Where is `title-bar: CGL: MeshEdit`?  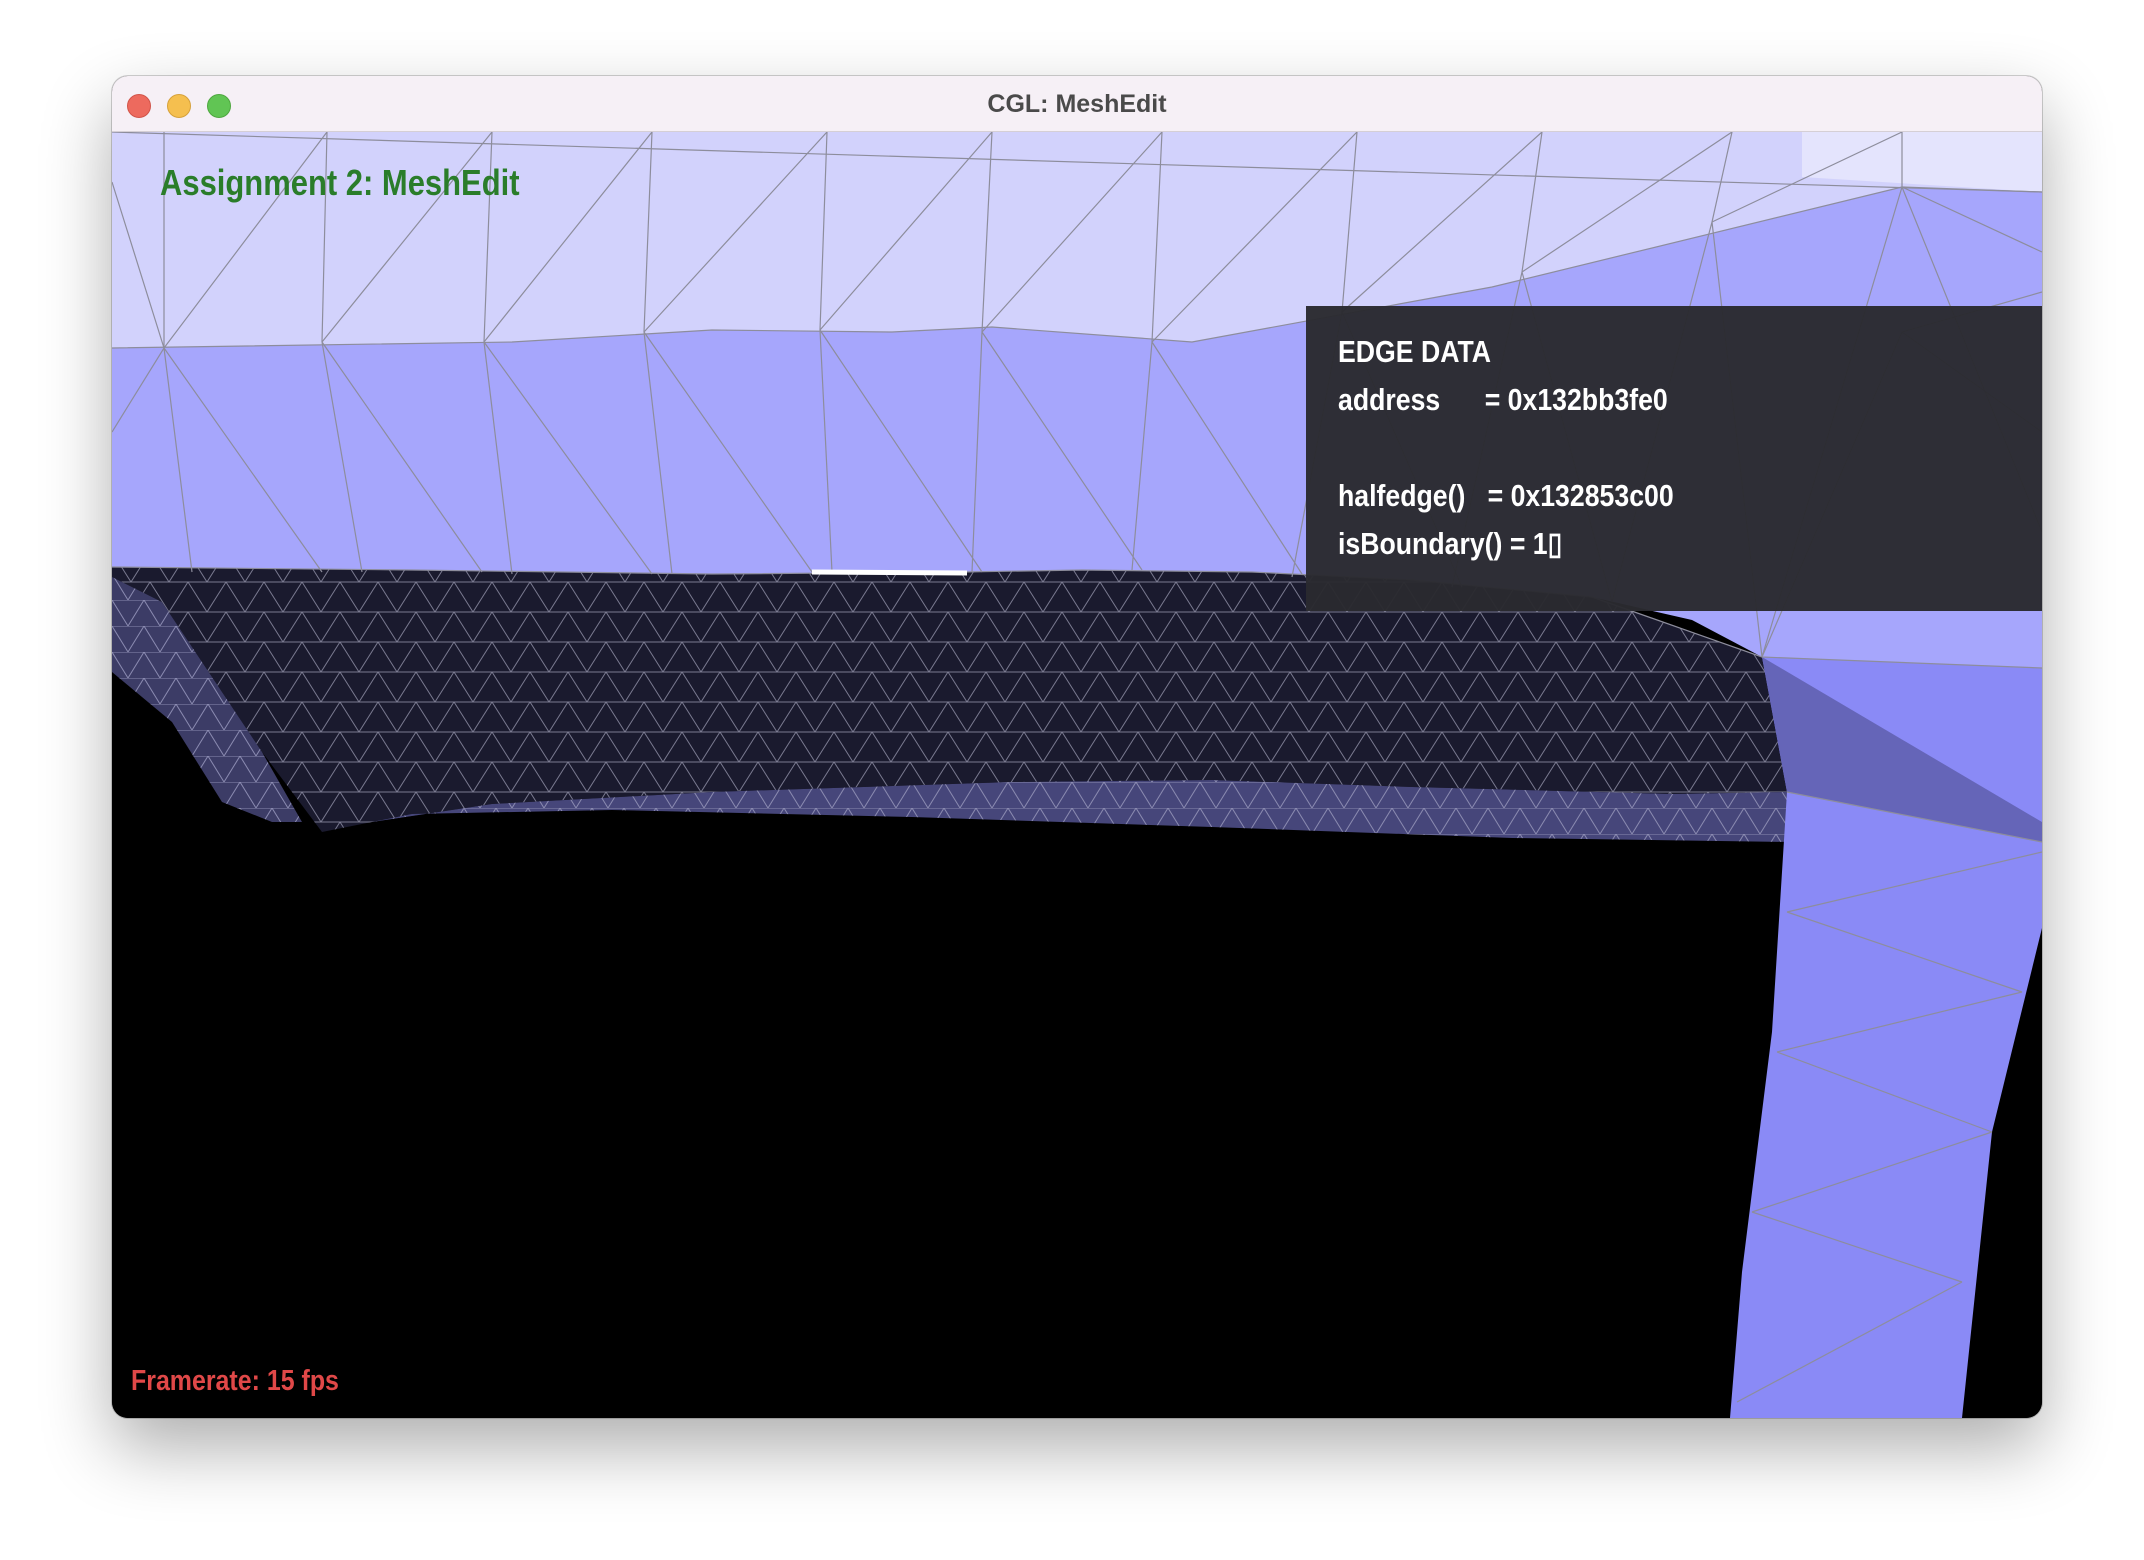 title-bar: CGL: MeshEdit is located at coordinates (1077, 104).